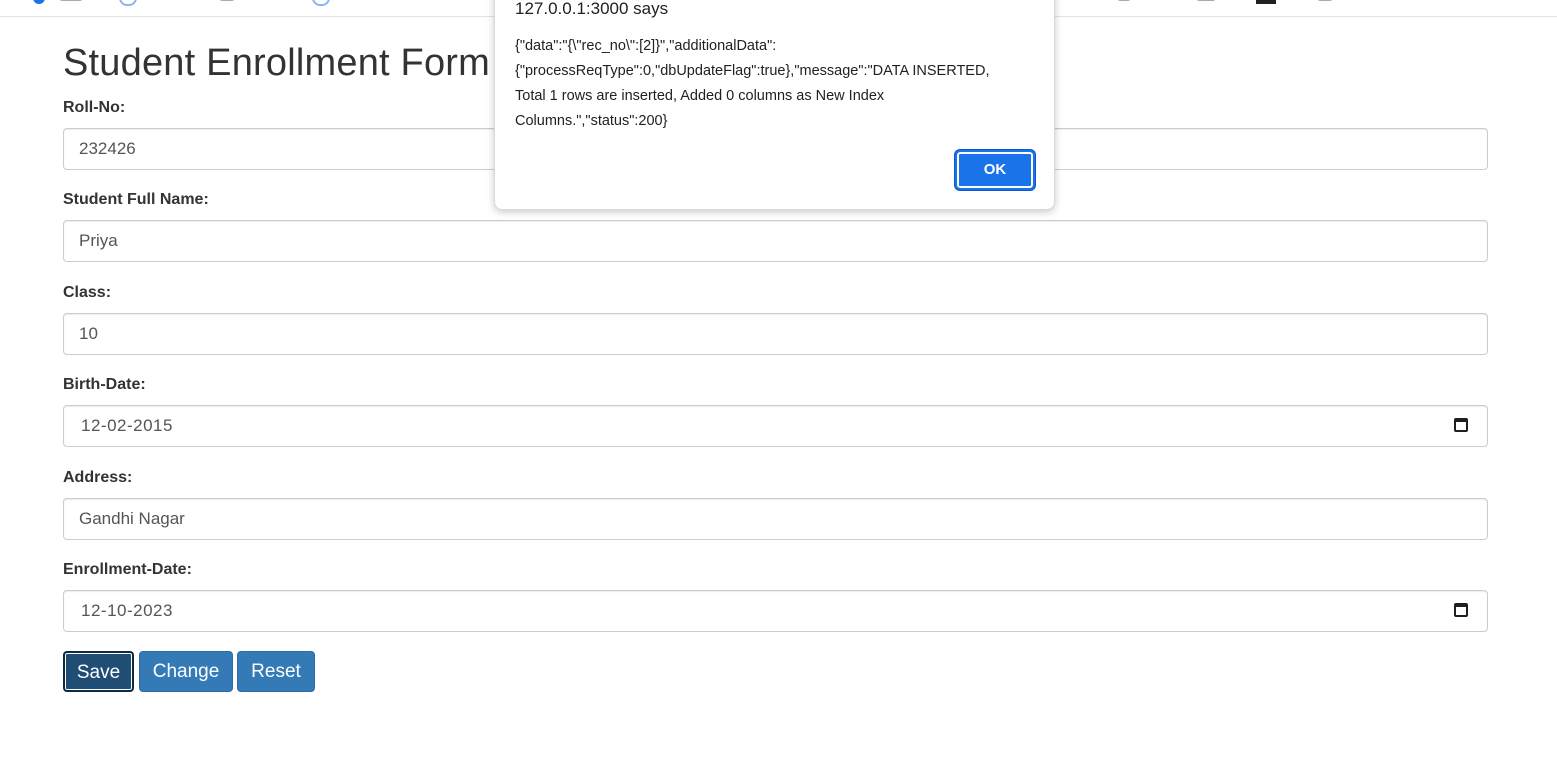  I want to click on dialog-title: 127.0.0.1:3000 says, so click(592, 9).